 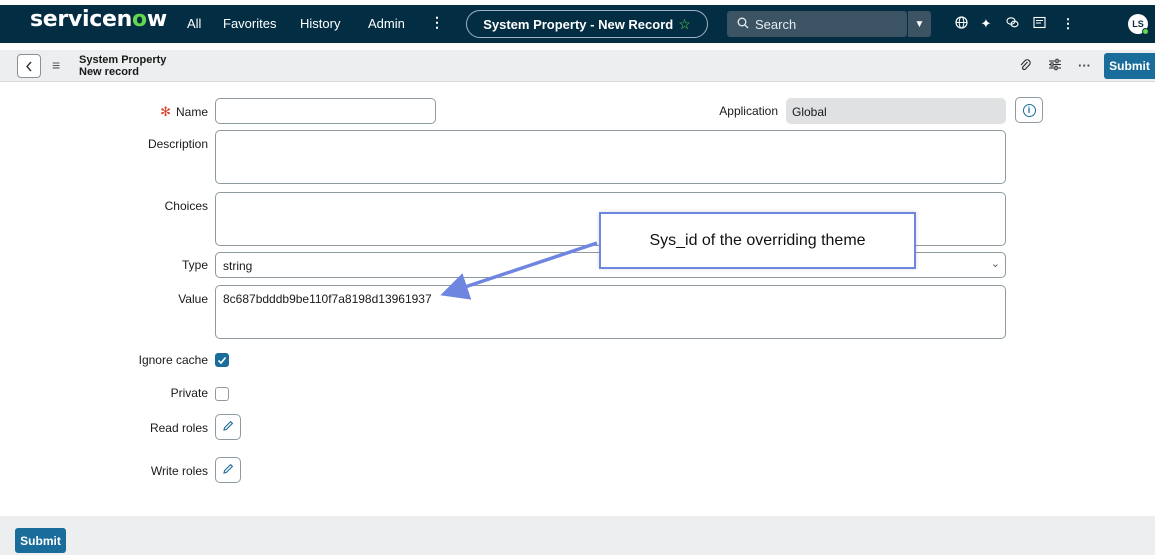 What do you see at coordinates (238, 266) in the screenshot?
I see `type-selected-value: string` at bounding box center [238, 266].